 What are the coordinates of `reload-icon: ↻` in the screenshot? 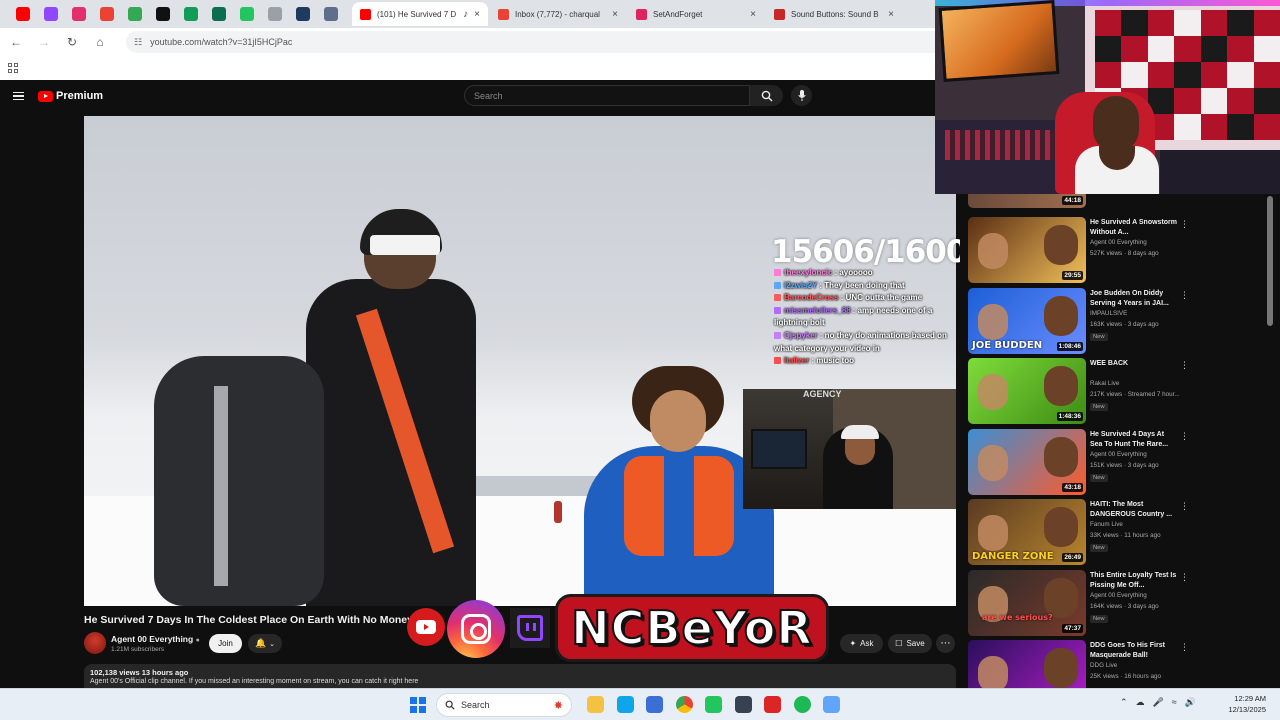 It's located at (72, 42).